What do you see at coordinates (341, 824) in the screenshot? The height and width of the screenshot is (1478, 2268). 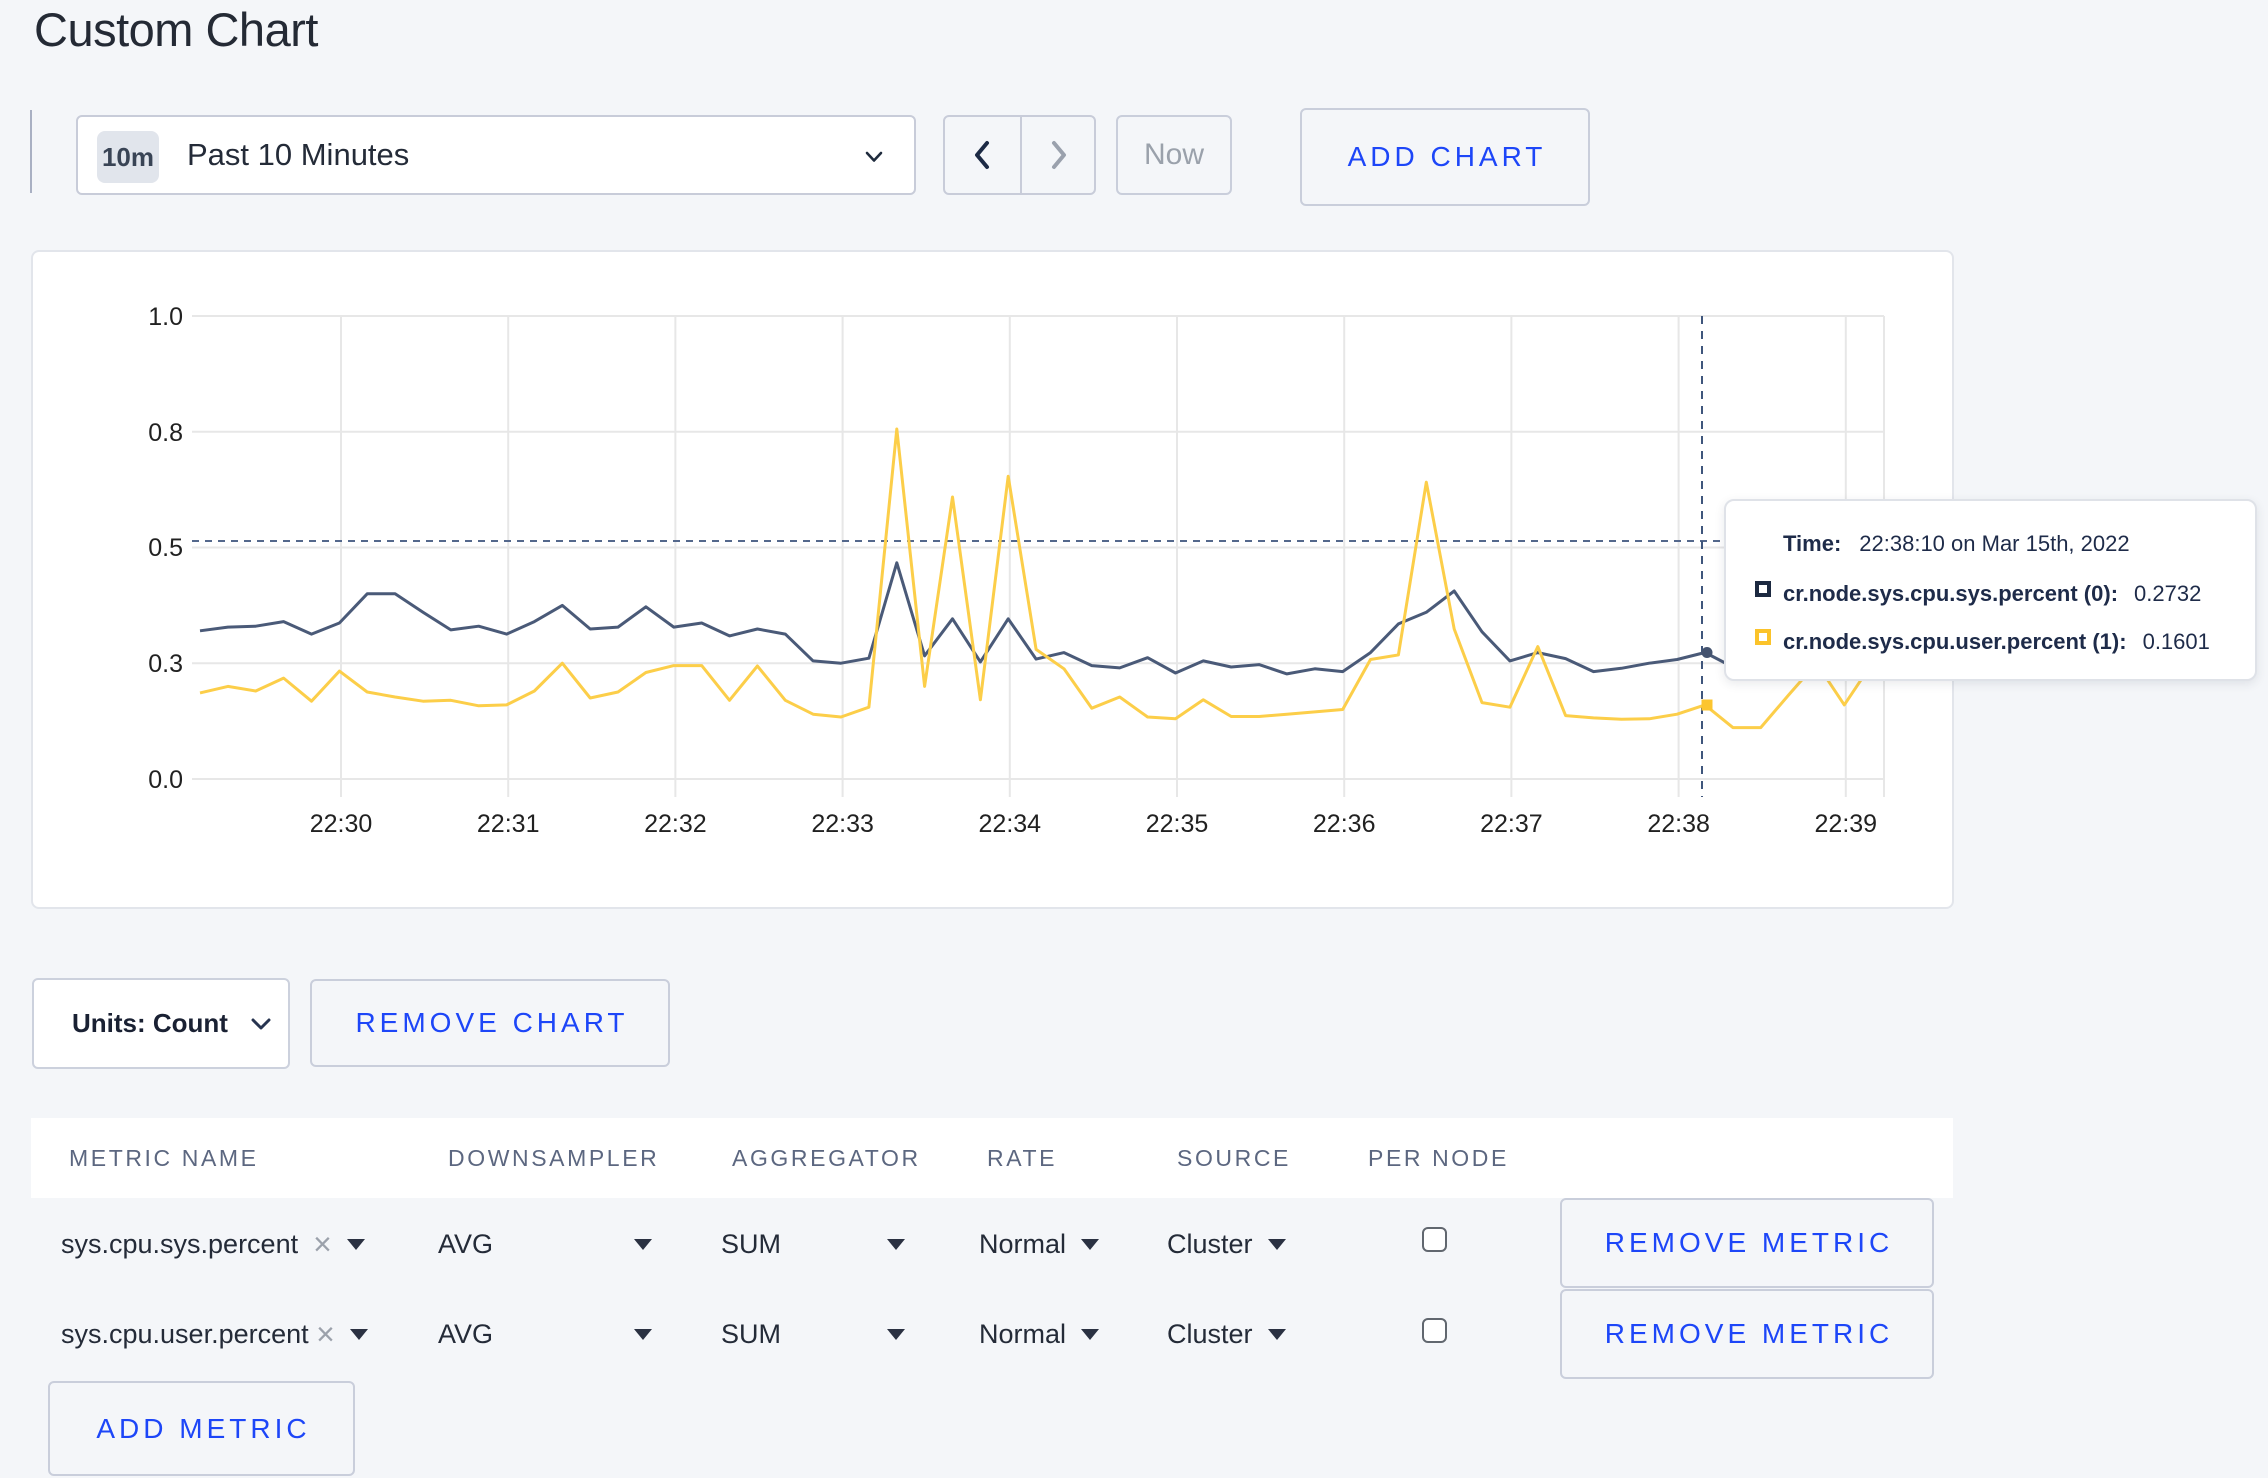 I see `svg-text: 22:30` at bounding box center [341, 824].